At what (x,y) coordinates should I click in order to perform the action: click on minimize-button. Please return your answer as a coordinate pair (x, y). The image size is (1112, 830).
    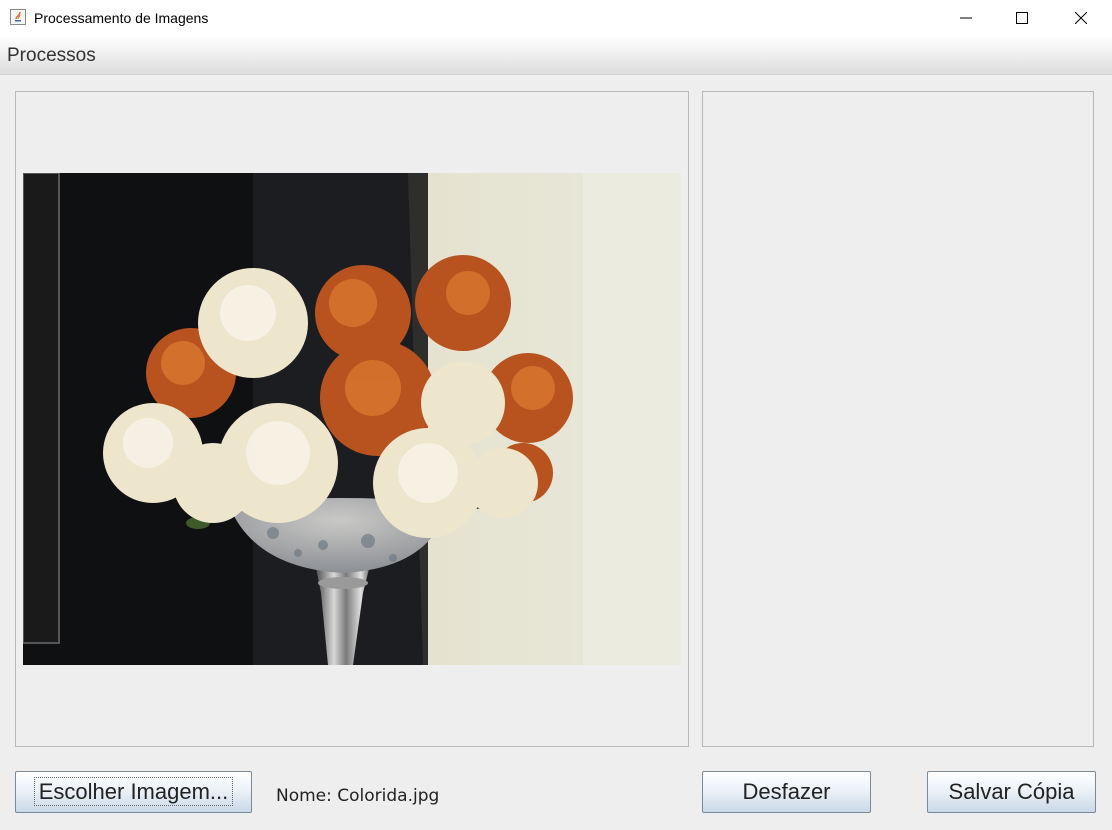
    Looking at the image, I should click on (966, 18).